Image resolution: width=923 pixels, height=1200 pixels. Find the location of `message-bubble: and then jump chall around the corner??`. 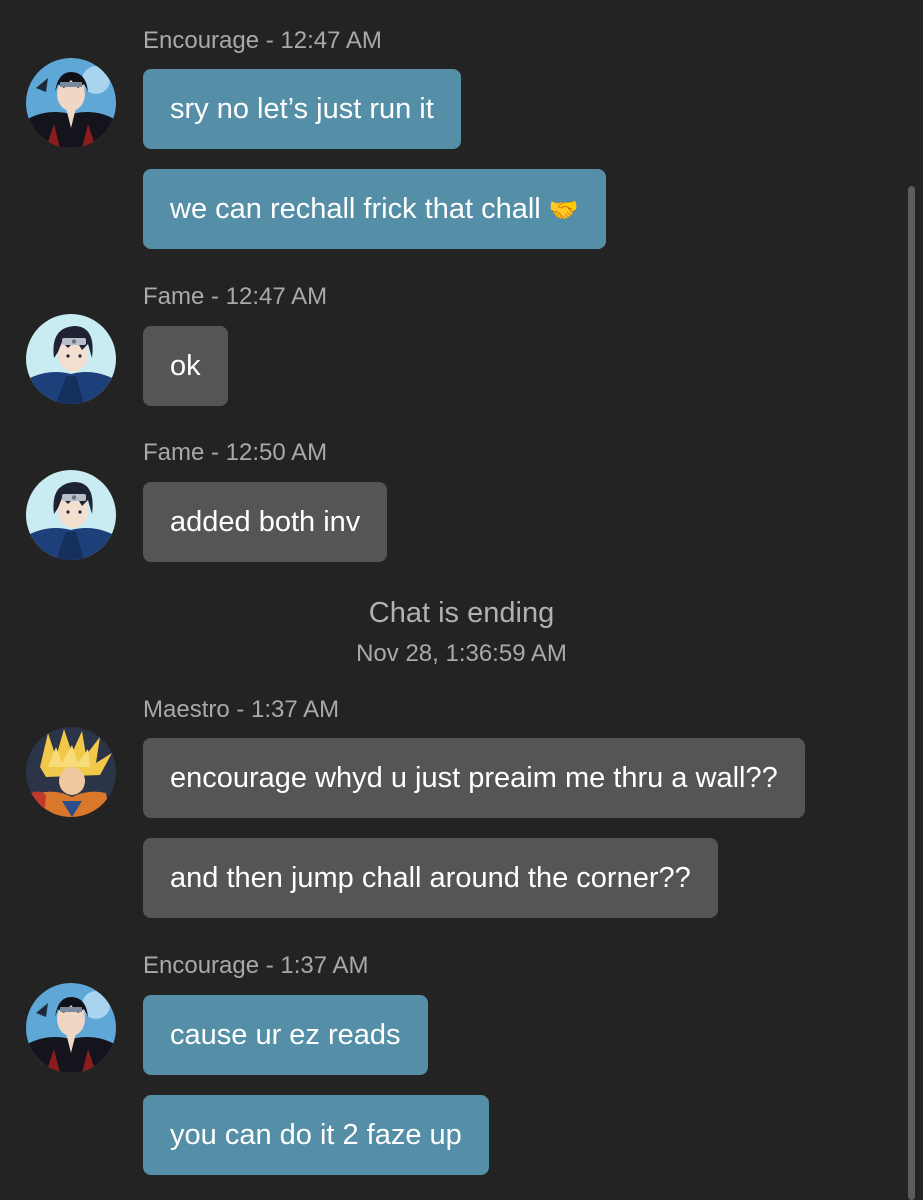

message-bubble: and then jump chall around the corner?? is located at coordinates (430, 878).